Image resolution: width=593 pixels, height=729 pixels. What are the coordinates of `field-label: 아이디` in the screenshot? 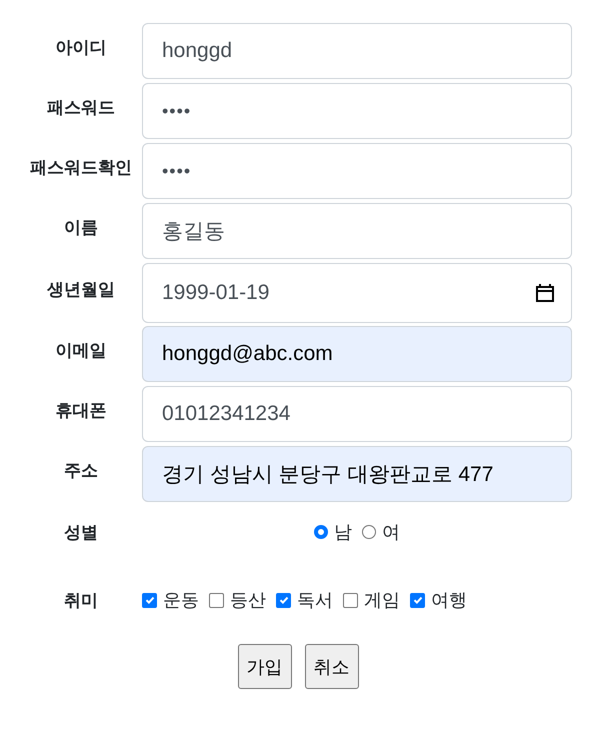 It's located at (81, 47).